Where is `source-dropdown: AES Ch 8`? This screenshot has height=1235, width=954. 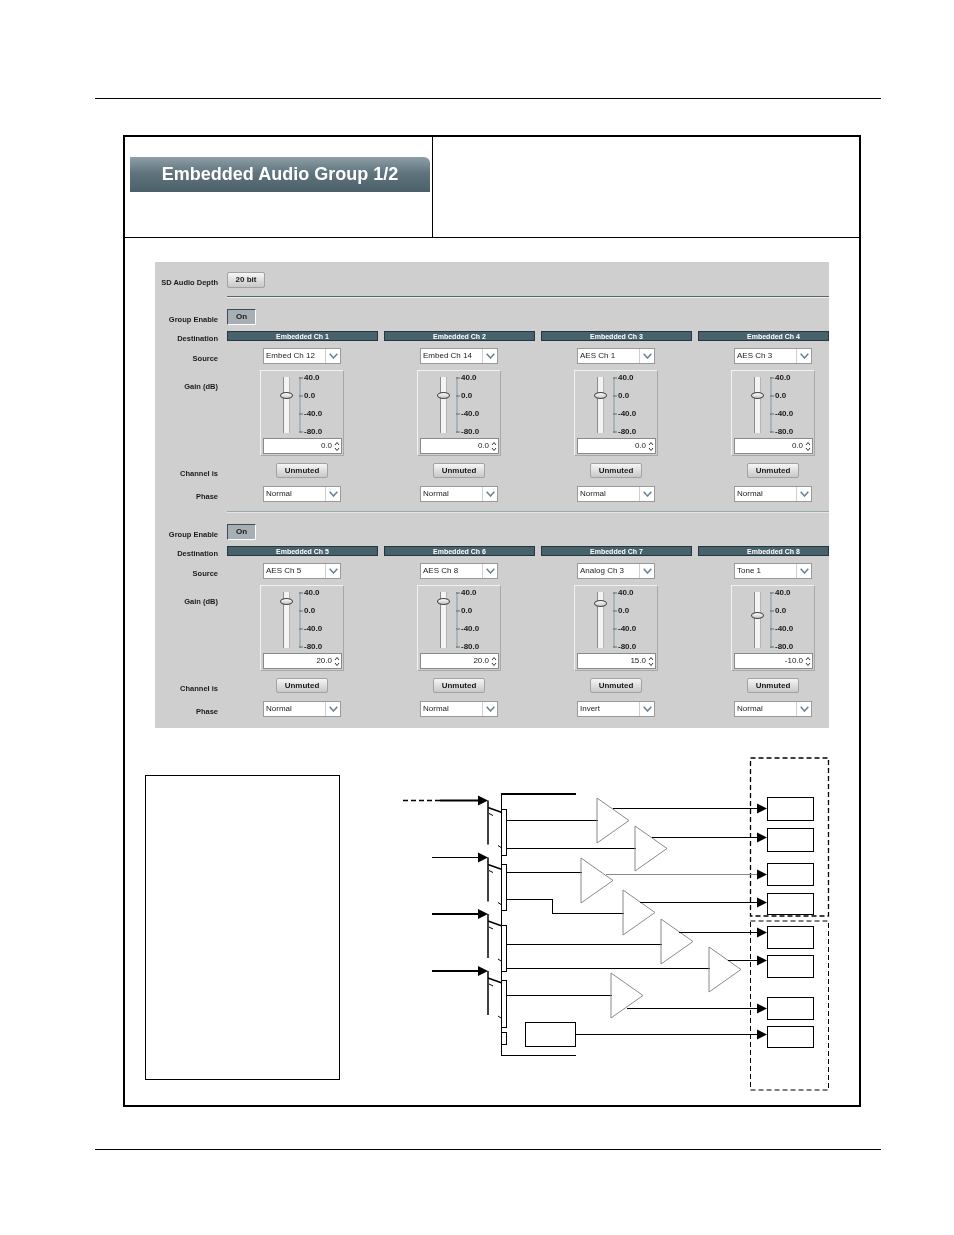 source-dropdown: AES Ch 8 is located at coordinates (459, 571).